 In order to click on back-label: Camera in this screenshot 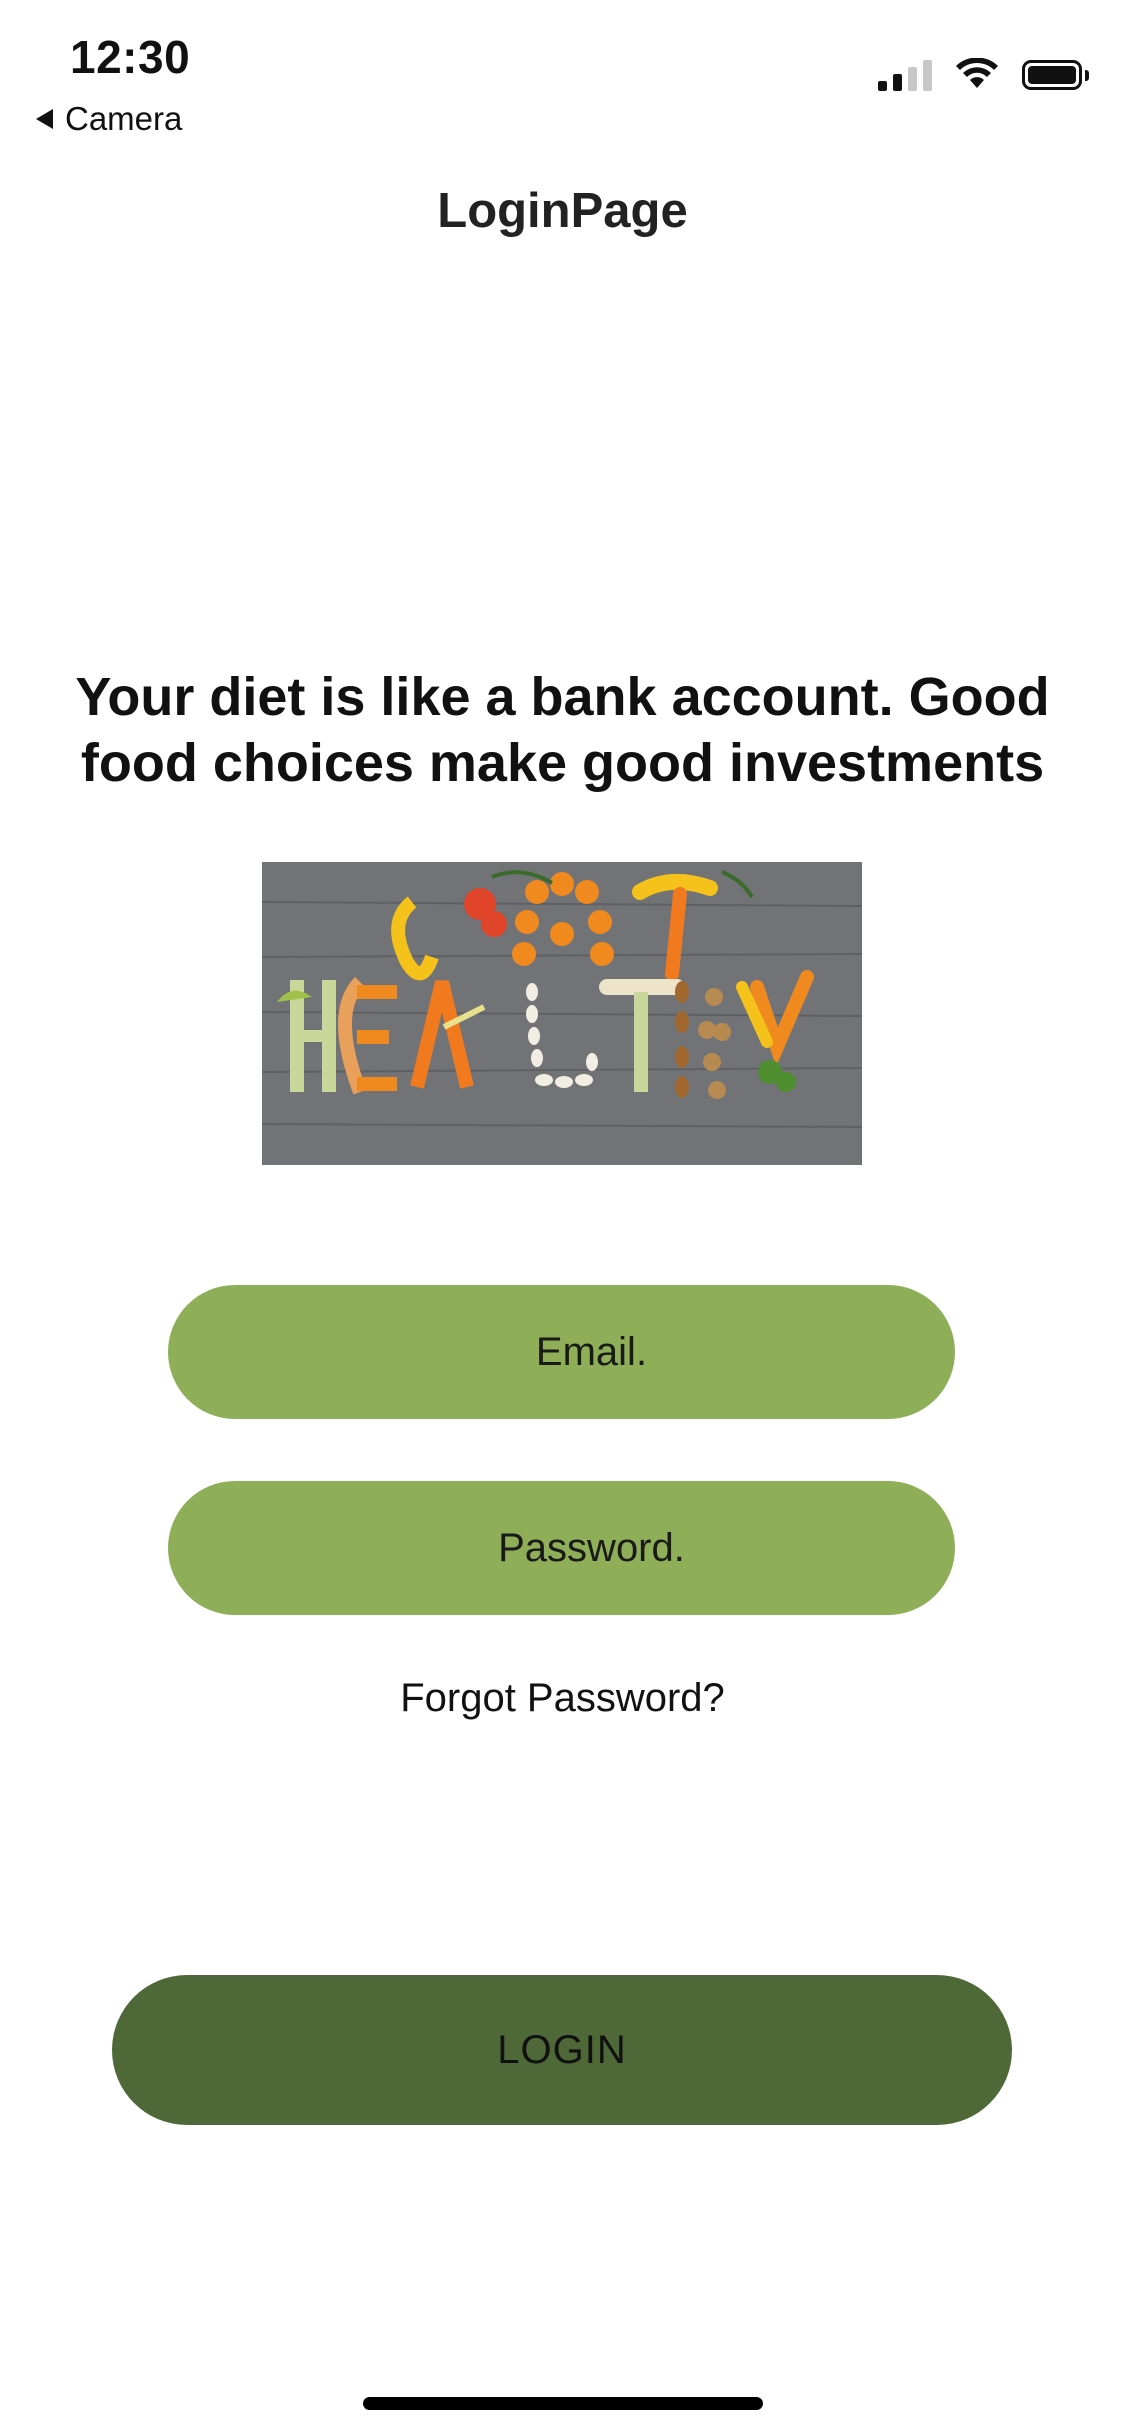, I will do `click(124, 118)`.